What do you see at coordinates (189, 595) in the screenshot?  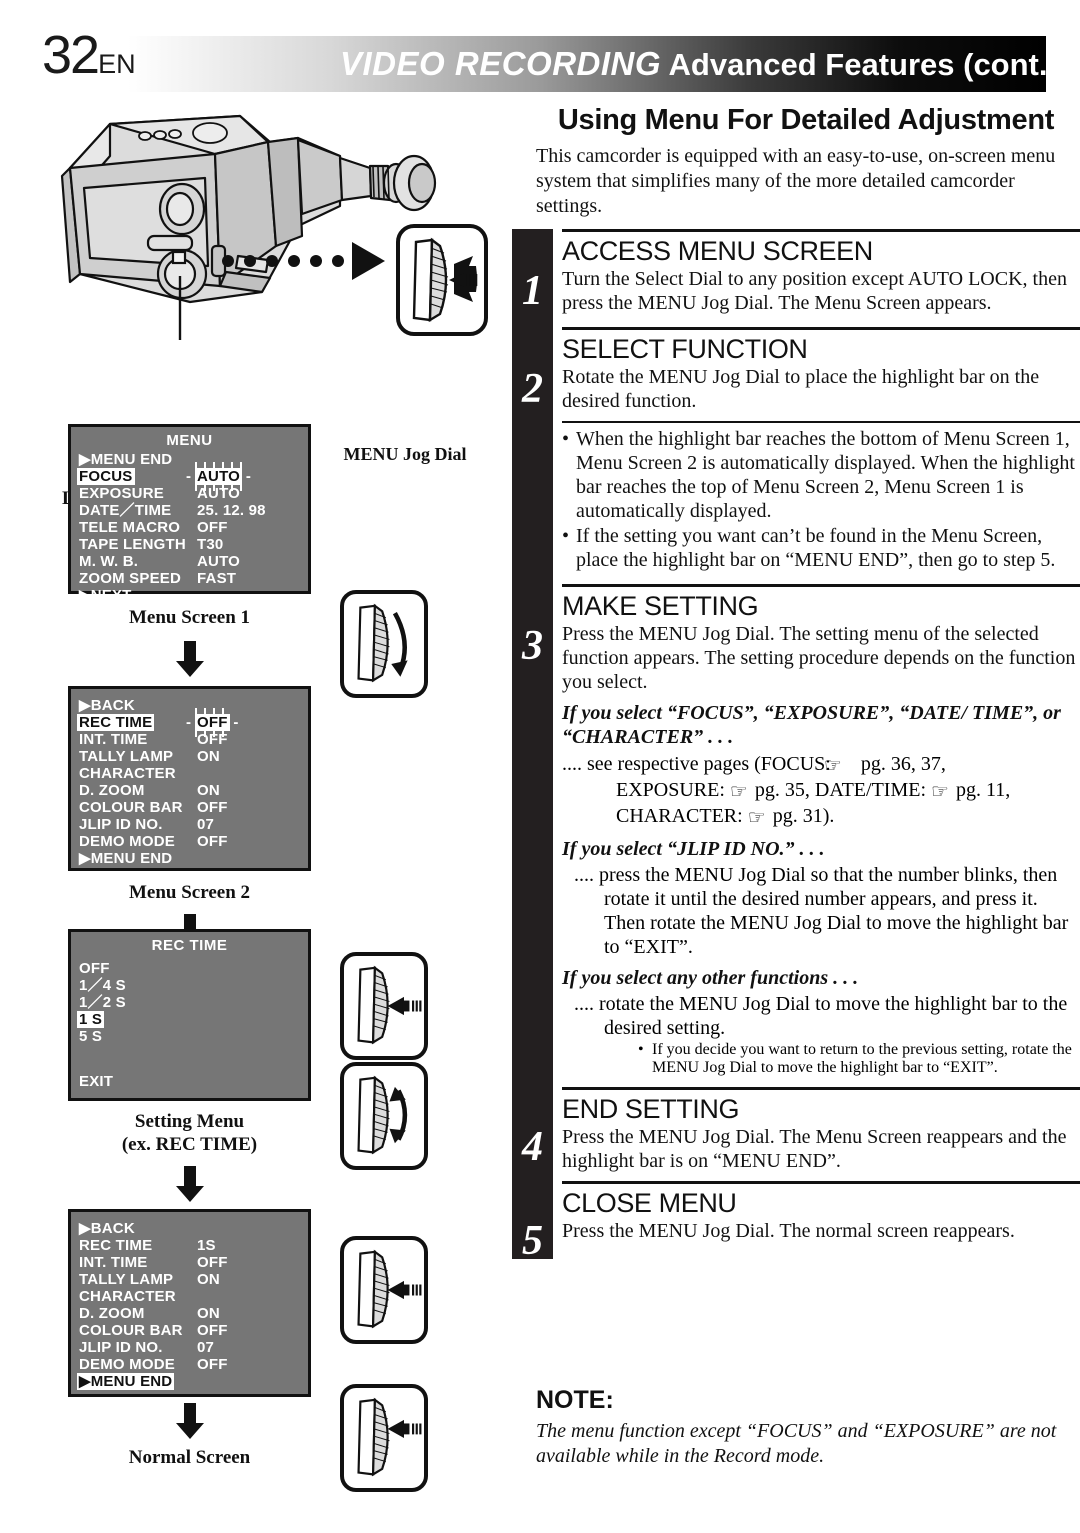 I see `menu-screen-1-row: ▶NEXT` at bounding box center [189, 595].